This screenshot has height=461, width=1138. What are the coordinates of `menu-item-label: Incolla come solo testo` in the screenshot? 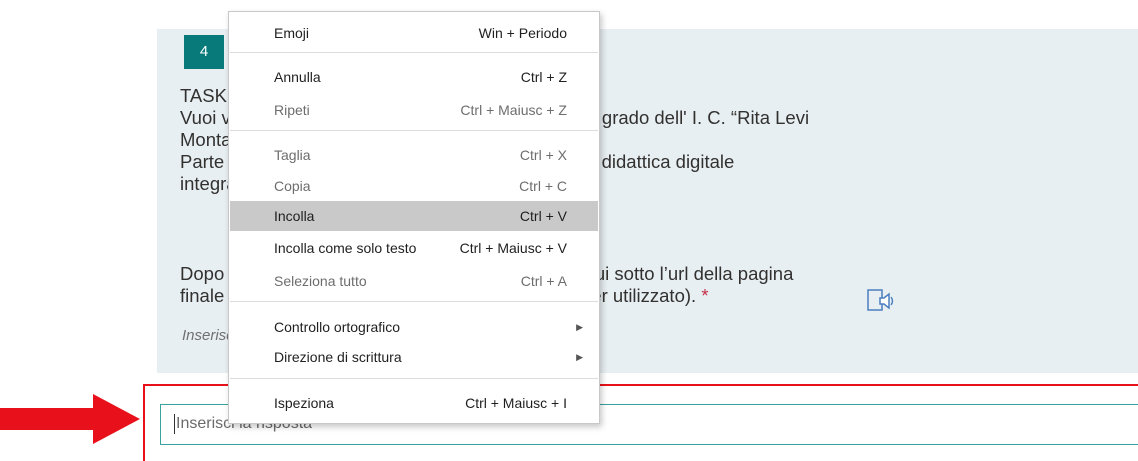 It's located at (345, 248).